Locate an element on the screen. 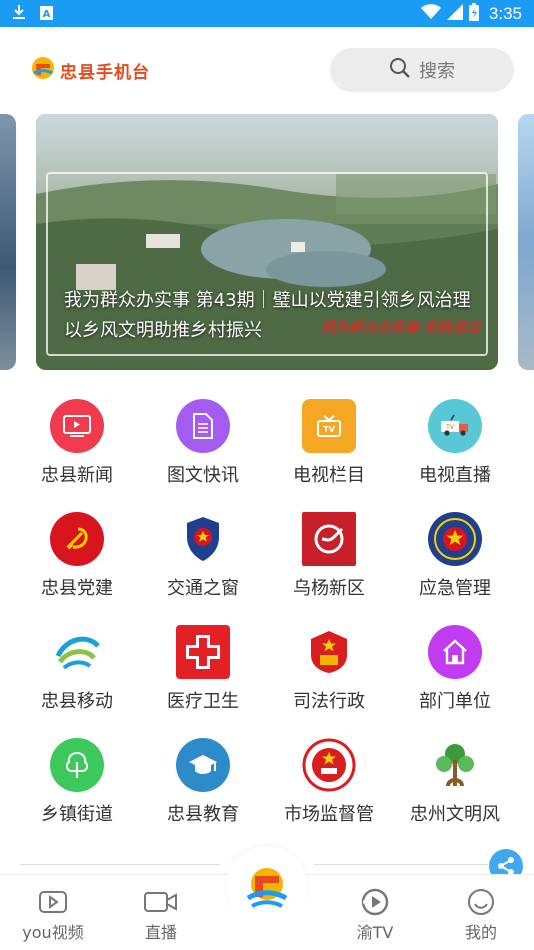 This screenshot has height=950, width=534. app-logo: 忠县手机台 is located at coordinates (90, 70).